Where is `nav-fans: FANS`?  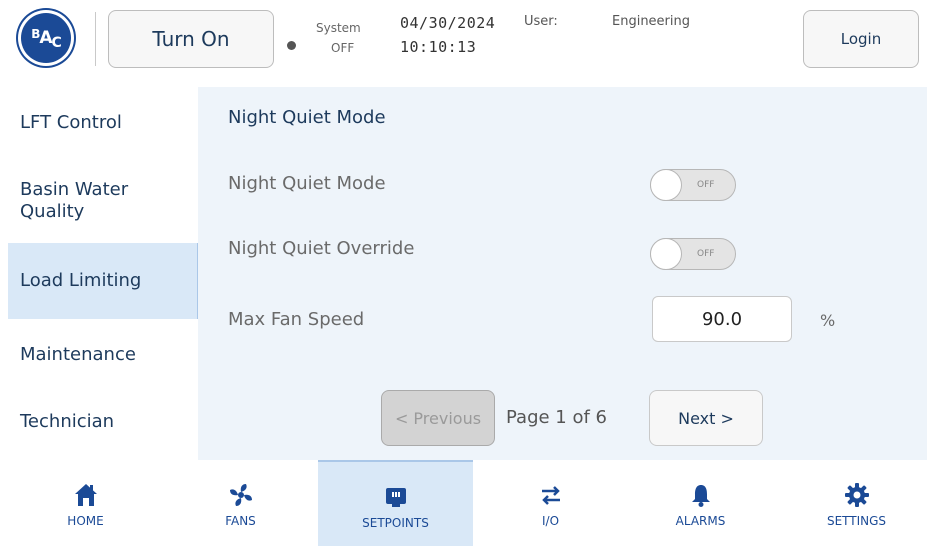 nav-fans: FANS is located at coordinates (240, 503).